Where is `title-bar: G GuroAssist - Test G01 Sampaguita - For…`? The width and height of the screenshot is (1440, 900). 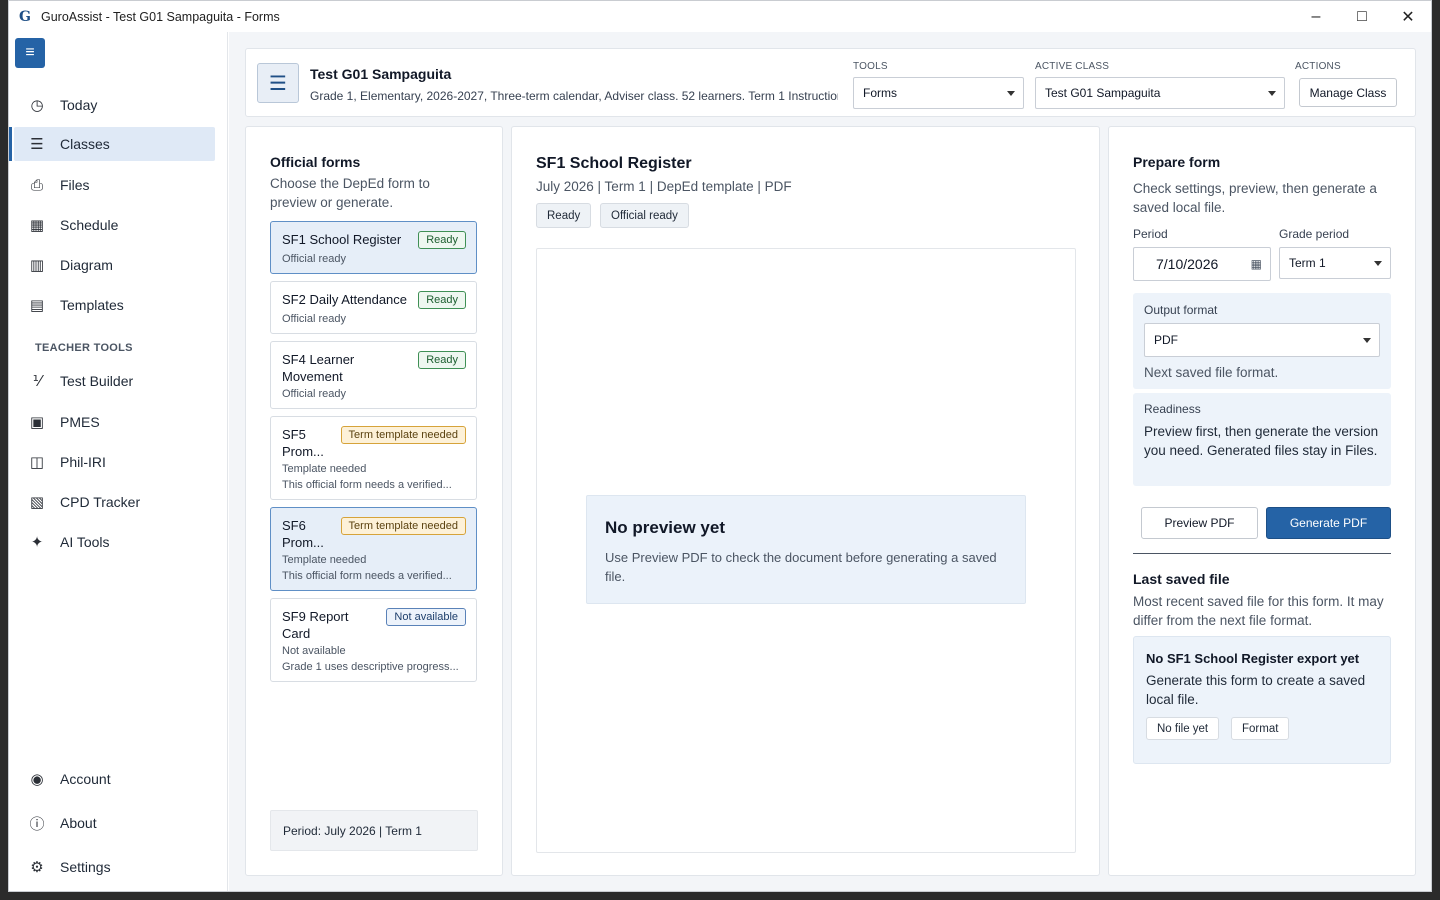 title-bar: G GuroAssist - Test G01 Sampaguita - For… is located at coordinates (720, 16).